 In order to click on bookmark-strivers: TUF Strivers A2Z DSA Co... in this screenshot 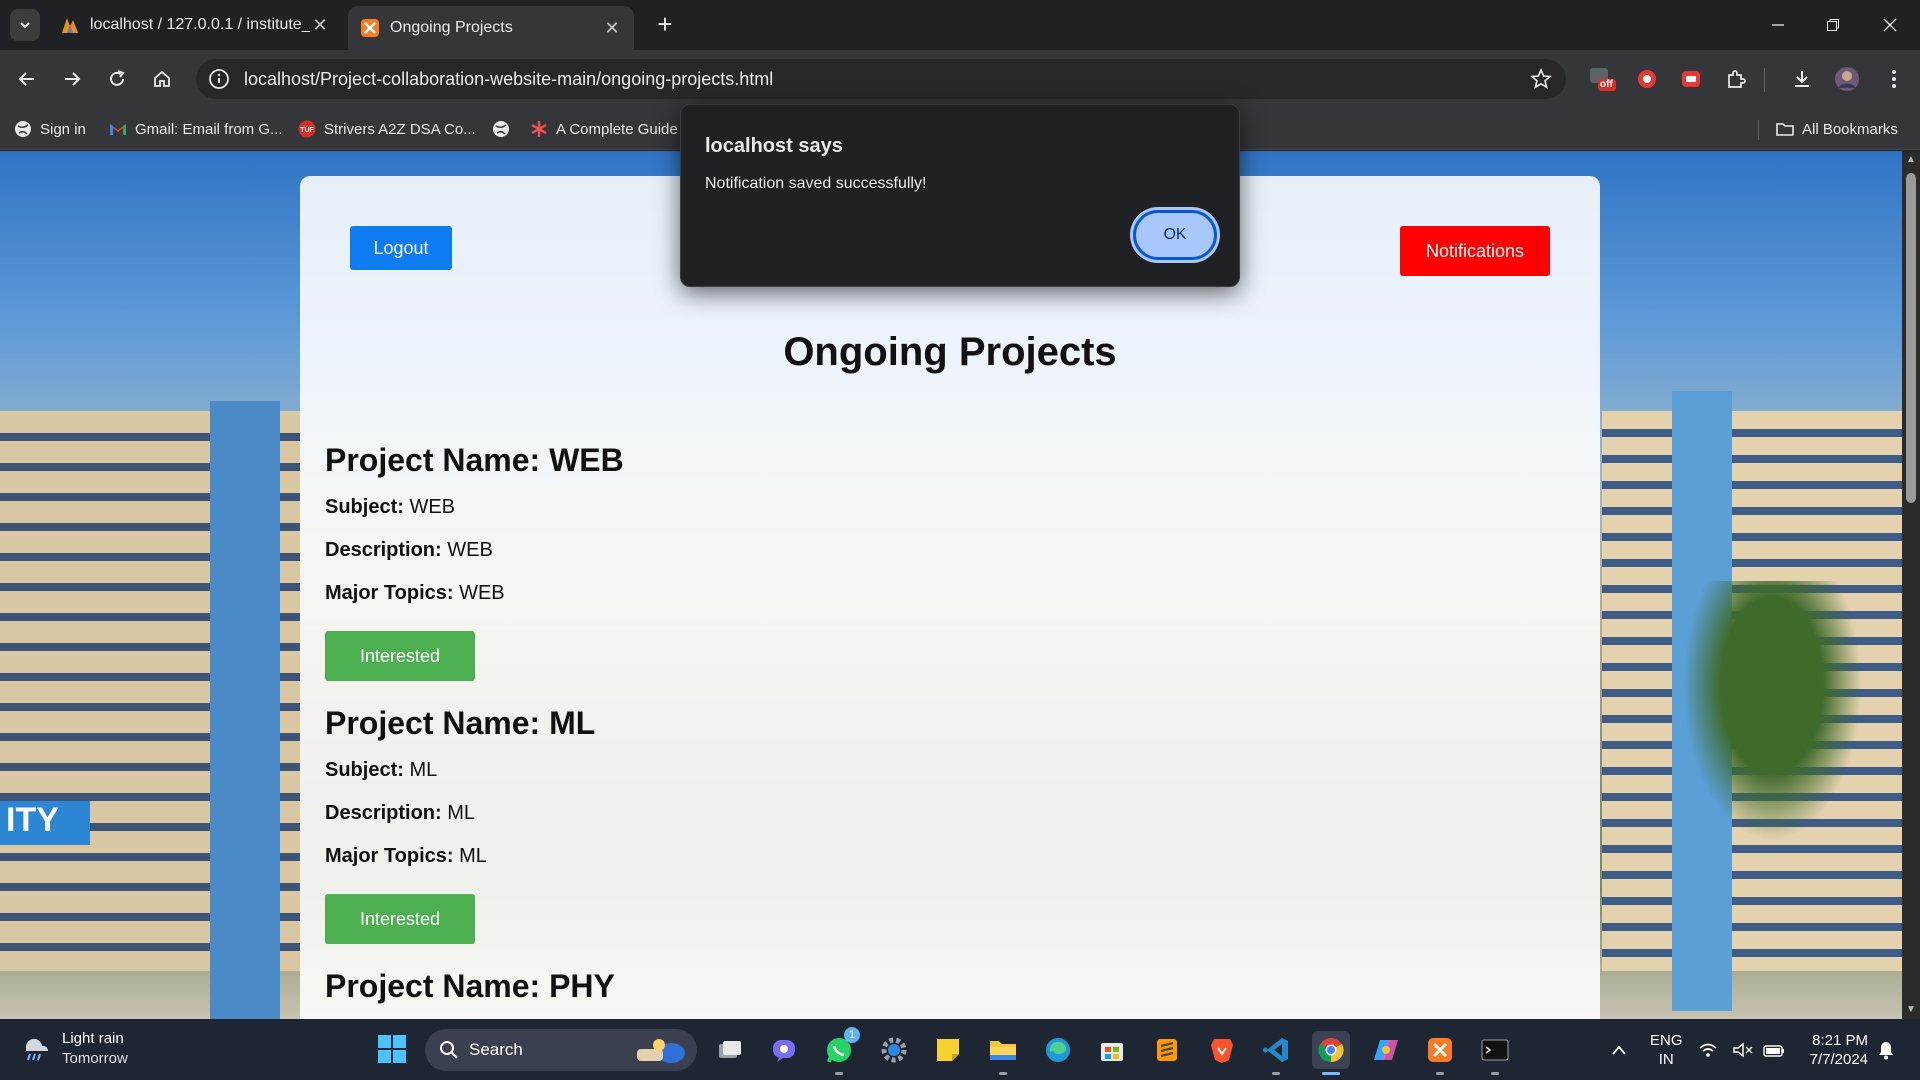, I will do `click(387, 129)`.